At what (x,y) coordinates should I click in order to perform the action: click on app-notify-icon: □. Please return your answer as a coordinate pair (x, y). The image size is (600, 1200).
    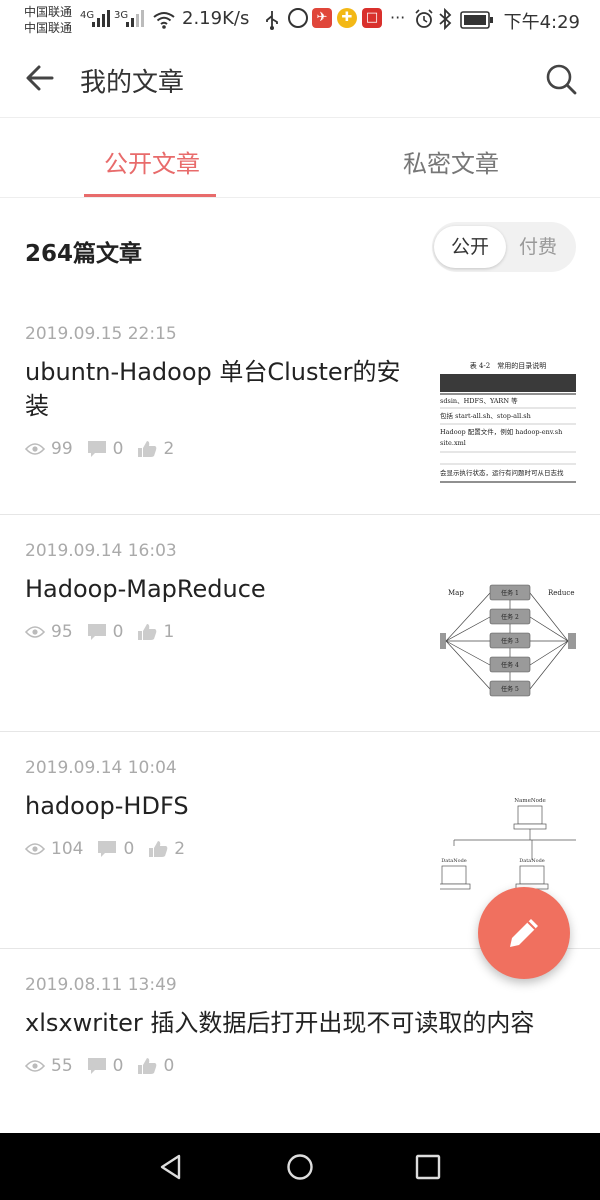
    Looking at the image, I should click on (372, 18).